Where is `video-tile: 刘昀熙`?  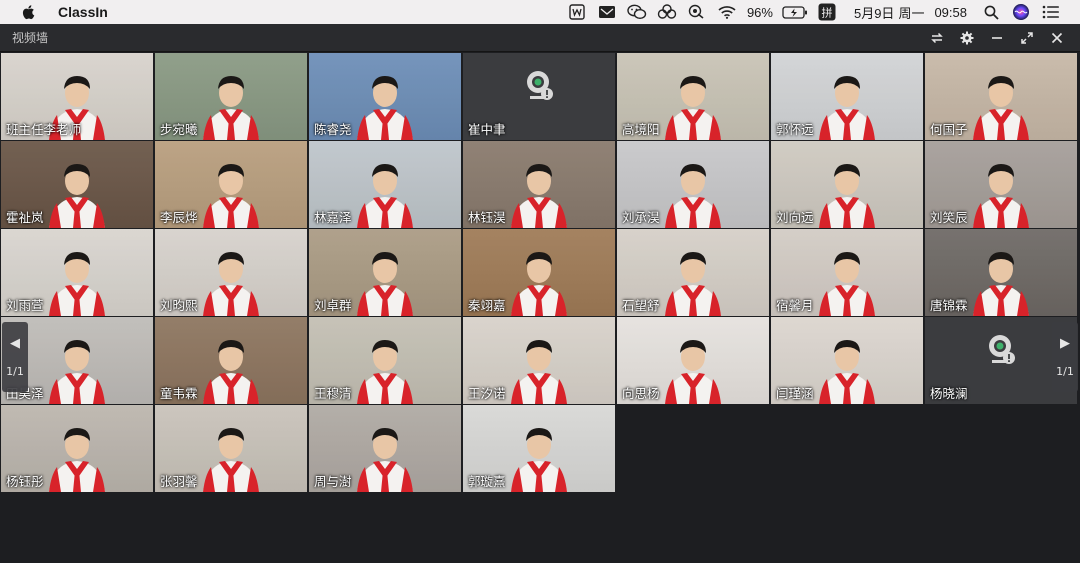
video-tile: 刘昀熙 is located at coordinates (231, 272).